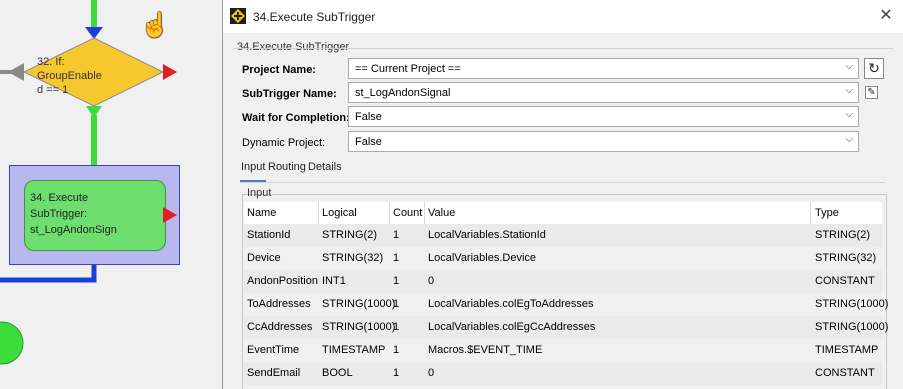 Image resolution: width=903 pixels, height=389 pixels. Describe the element at coordinates (95, 214) in the screenshot. I see `action-node-label: 34. Execute SubTrigger: st_LogAndonSign` at that location.